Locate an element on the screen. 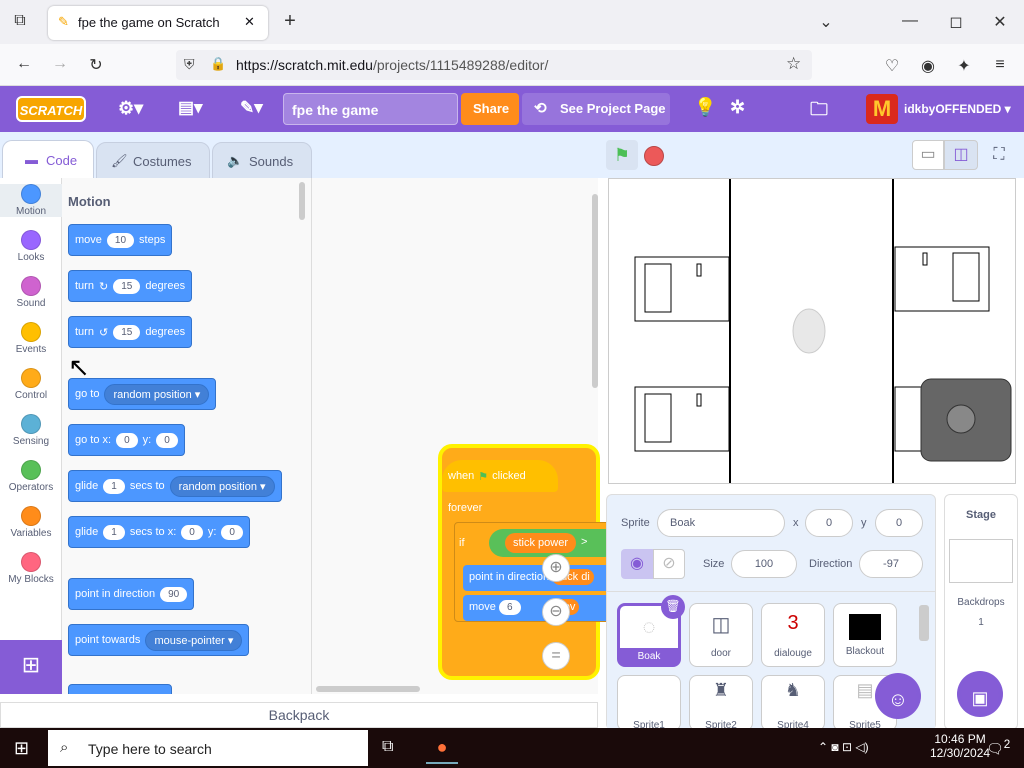  tab-close-icon: ✕ is located at coordinates (249, 22).